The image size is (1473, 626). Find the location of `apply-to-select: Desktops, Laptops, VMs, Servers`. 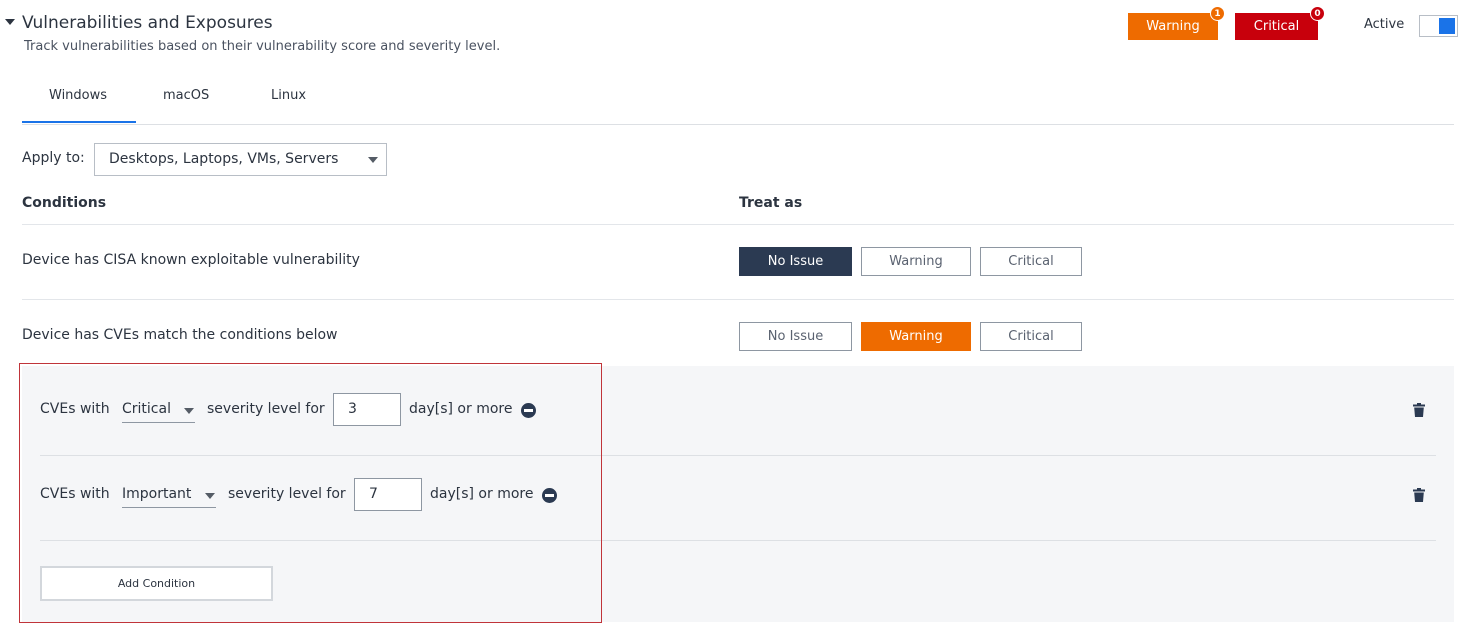

apply-to-select: Desktops, Laptops, VMs, Servers is located at coordinates (240, 159).